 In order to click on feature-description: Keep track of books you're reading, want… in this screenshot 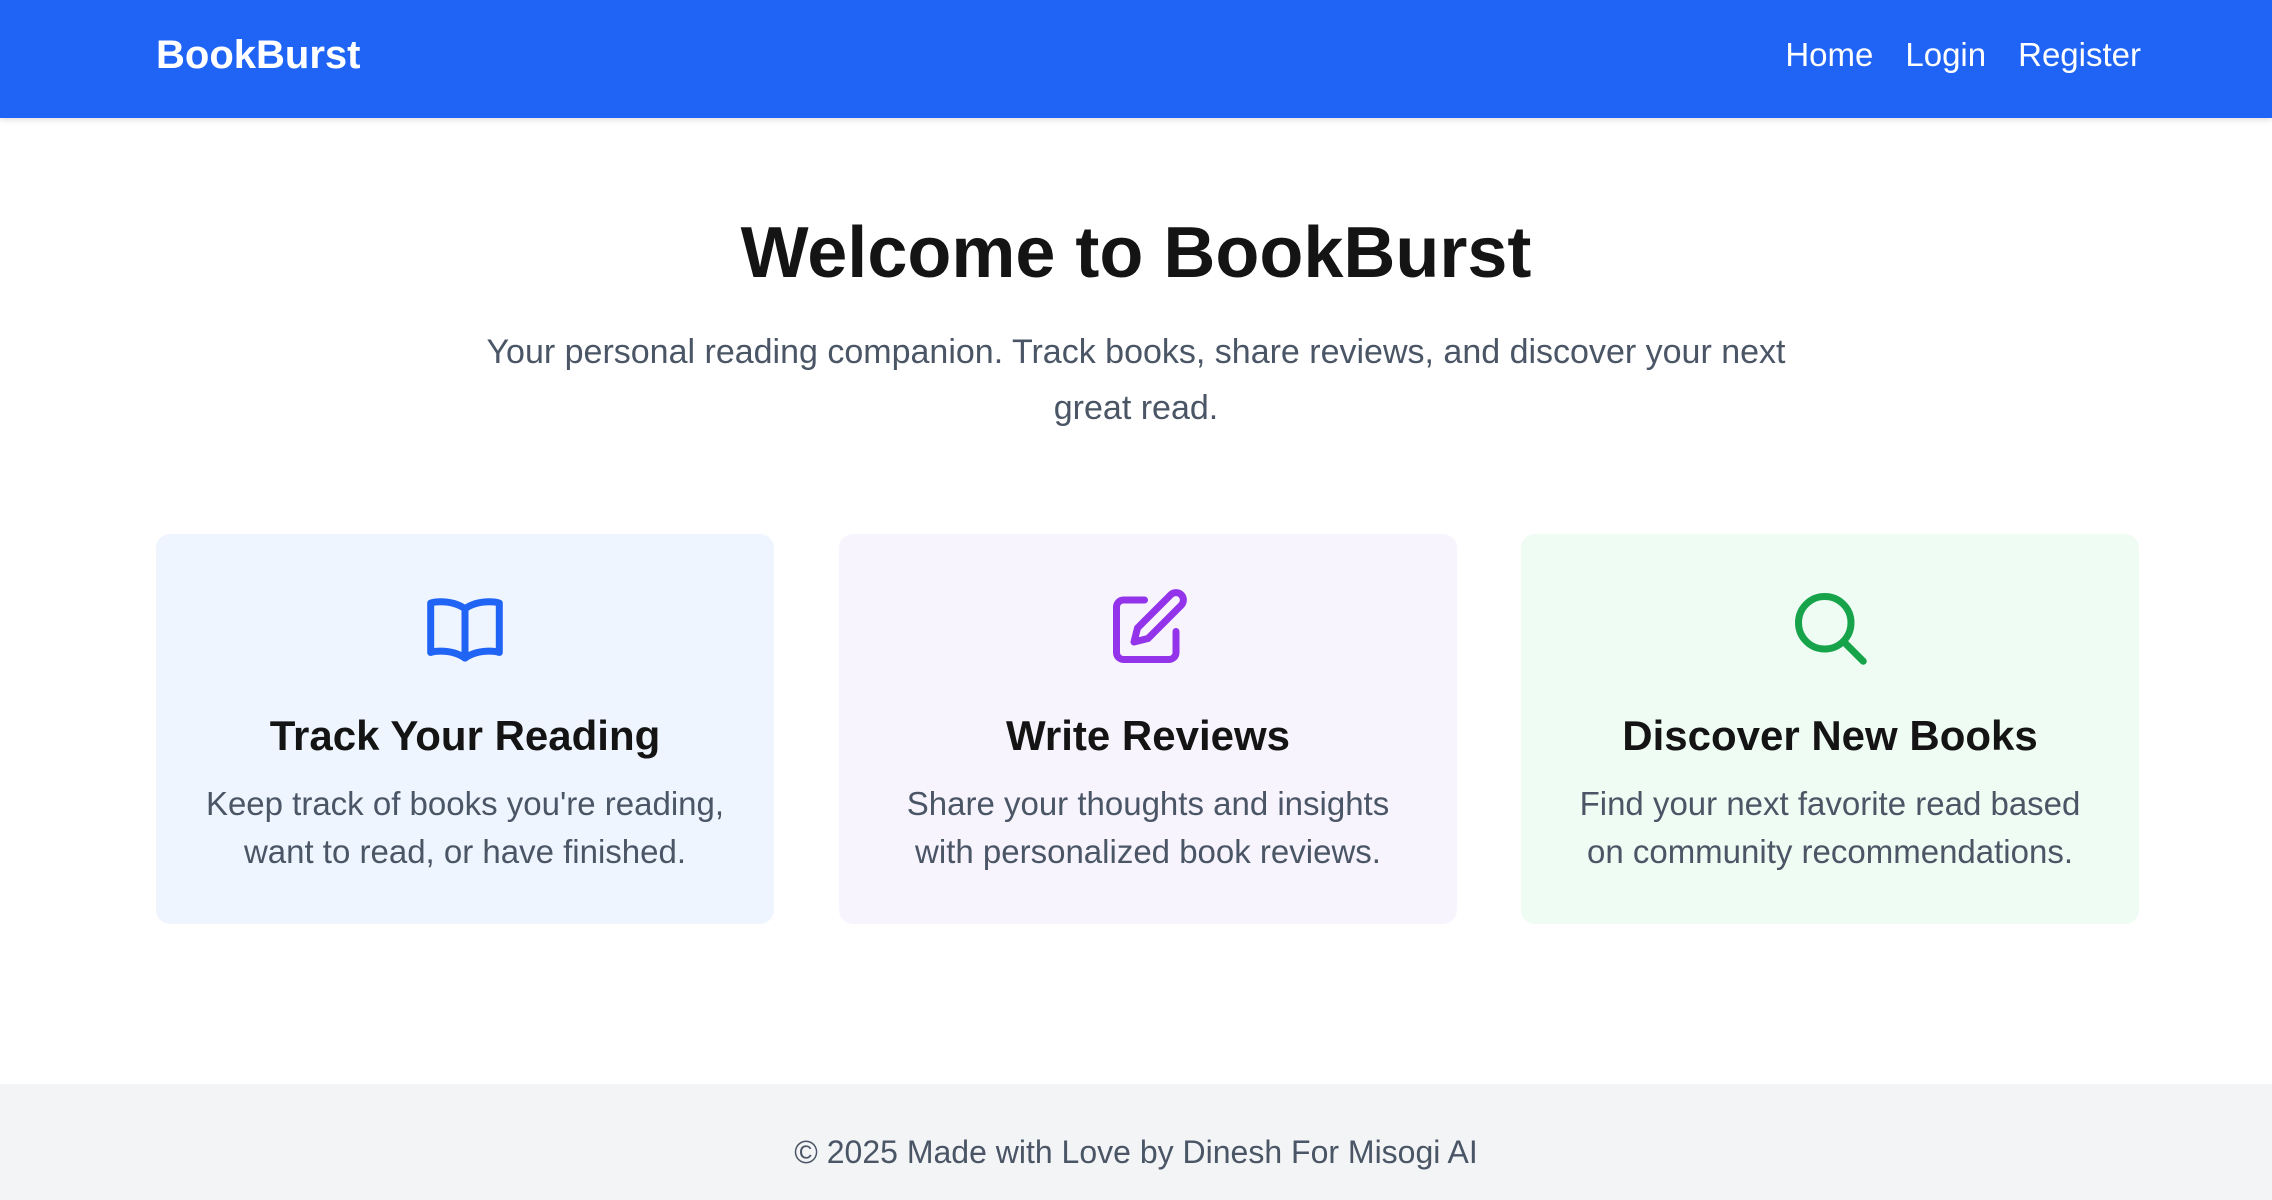, I will do `click(465, 827)`.